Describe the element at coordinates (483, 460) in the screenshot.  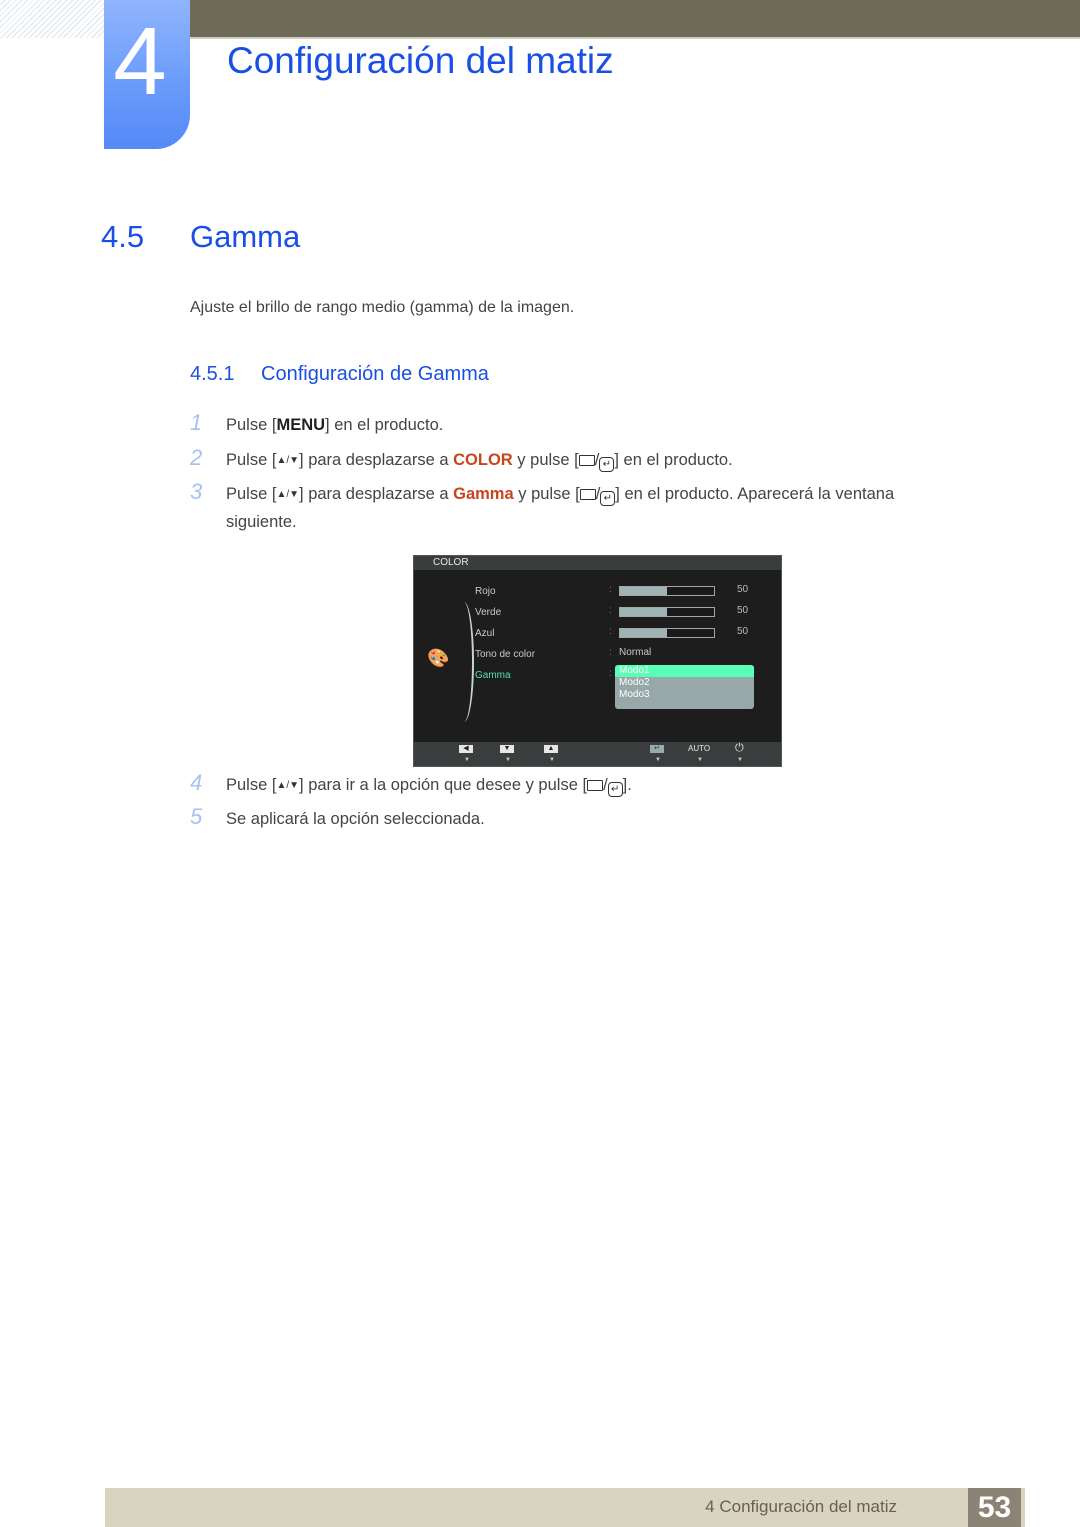
I see `keyword-color: COLOR` at that location.